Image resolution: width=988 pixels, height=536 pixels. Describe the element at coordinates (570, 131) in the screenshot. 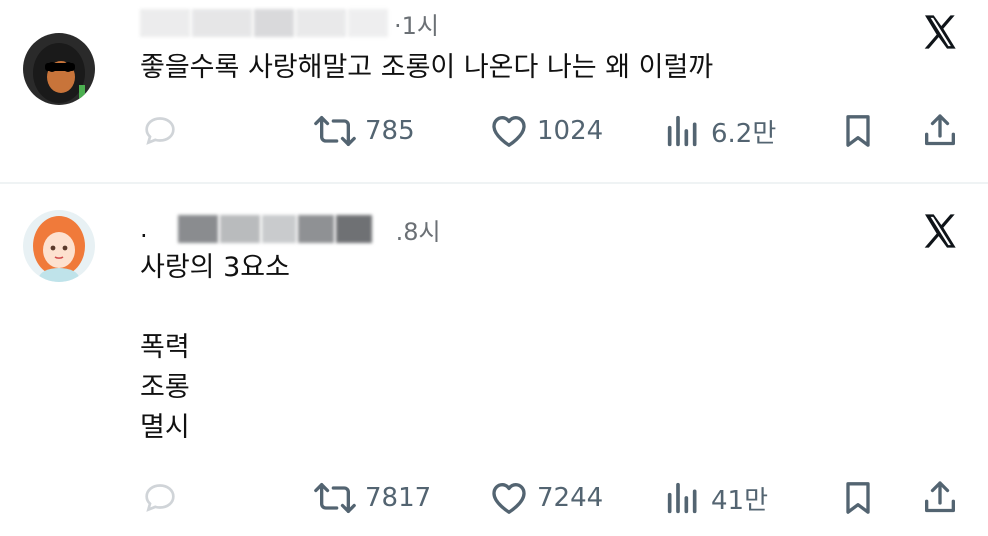

I see `like-count: 1024` at that location.